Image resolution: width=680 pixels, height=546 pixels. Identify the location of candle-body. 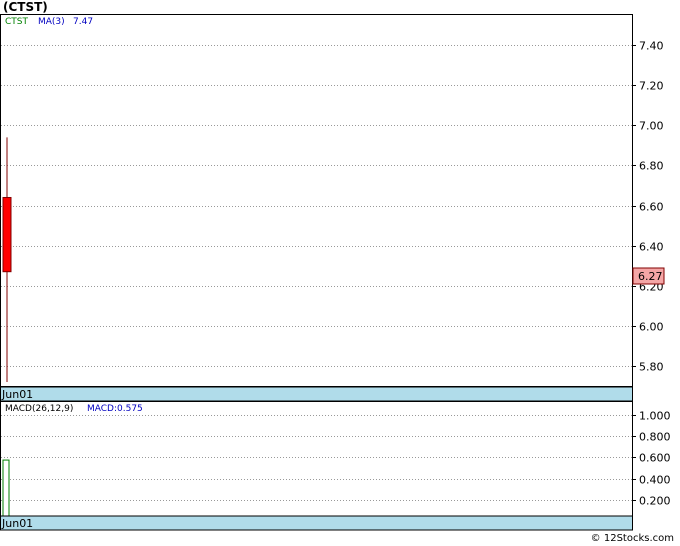
(7, 234).